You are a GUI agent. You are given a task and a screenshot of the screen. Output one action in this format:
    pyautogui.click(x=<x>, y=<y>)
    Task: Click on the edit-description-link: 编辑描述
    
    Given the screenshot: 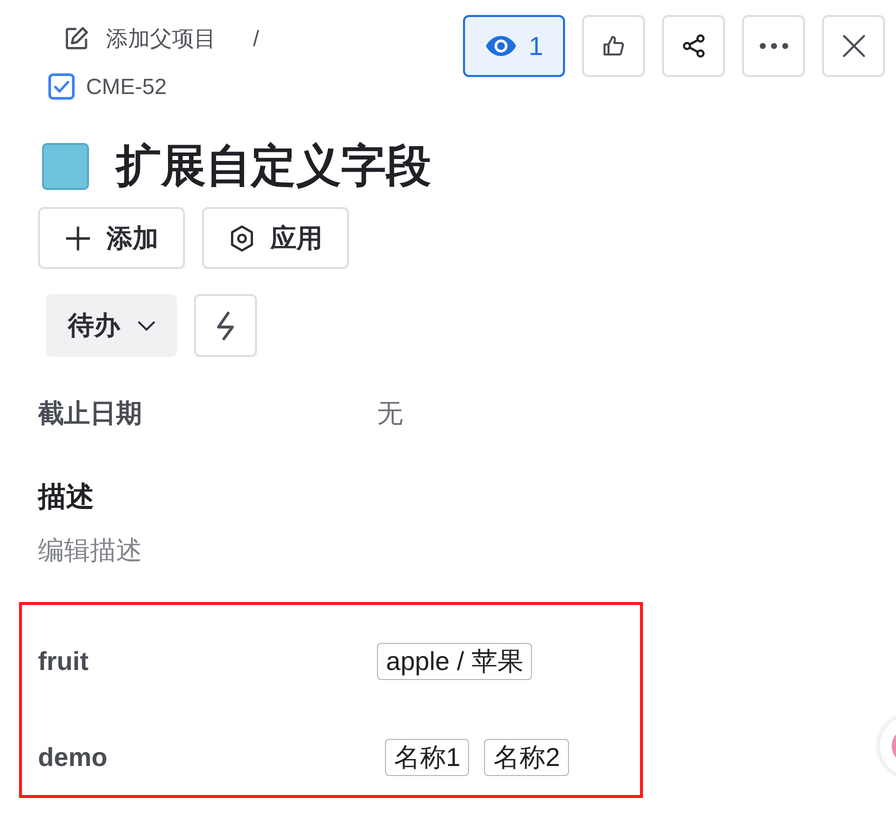 What is the action you would take?
    pyautogui.click(x=90, y=550)
    